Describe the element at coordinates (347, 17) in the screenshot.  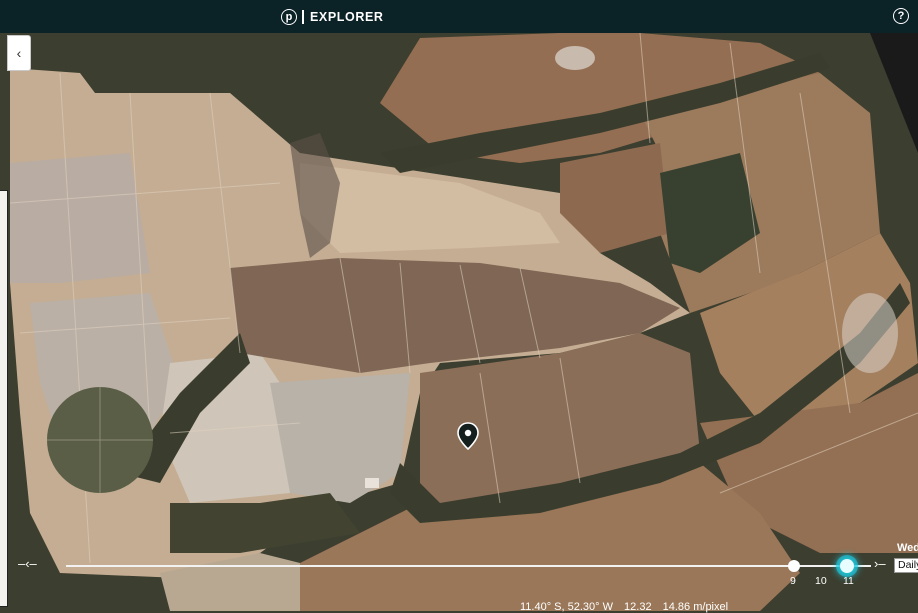
I see `app-title: EXPLORER` at that location.